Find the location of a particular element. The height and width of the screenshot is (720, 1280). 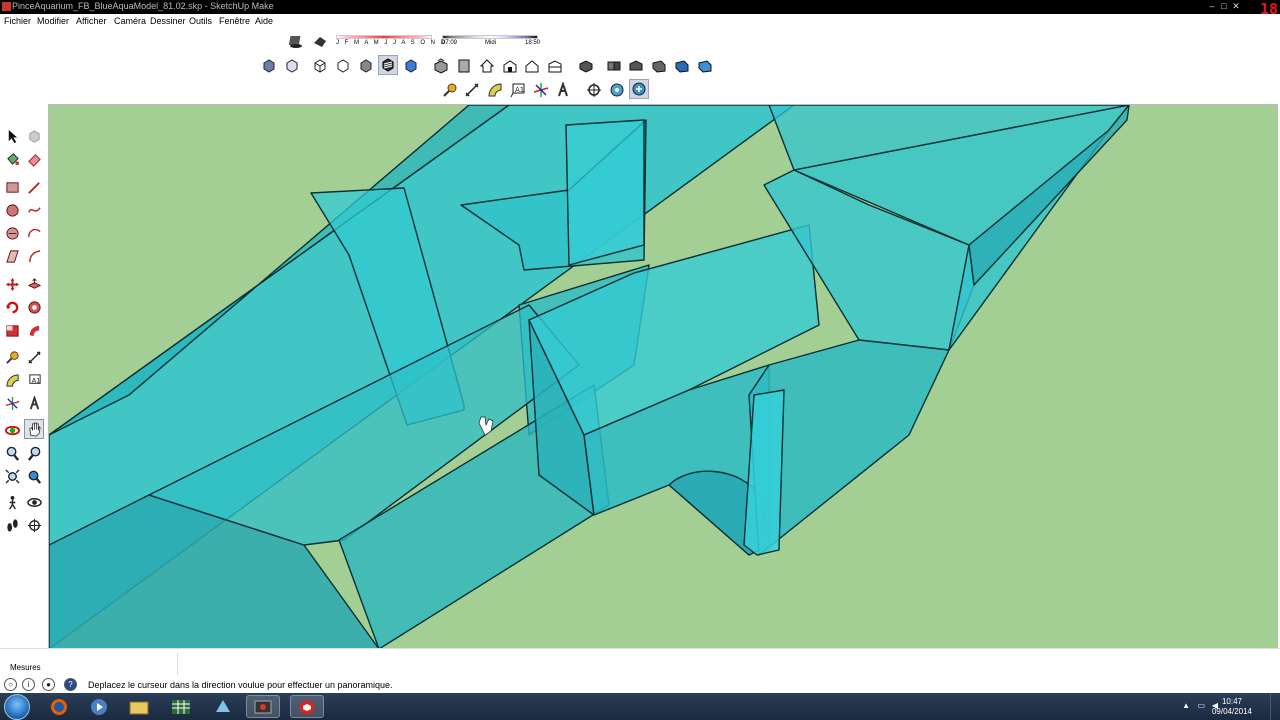

dimension-icon is located at coordinates (472, 90).